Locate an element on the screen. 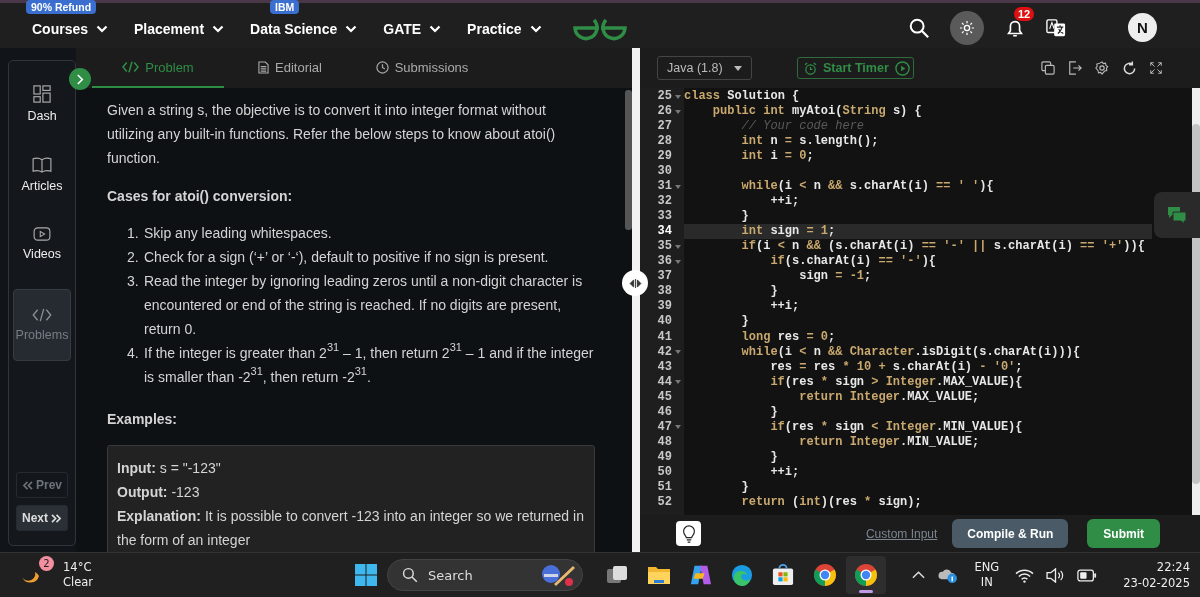  sidebar-item: Dash is located at coordinates (42, 104).